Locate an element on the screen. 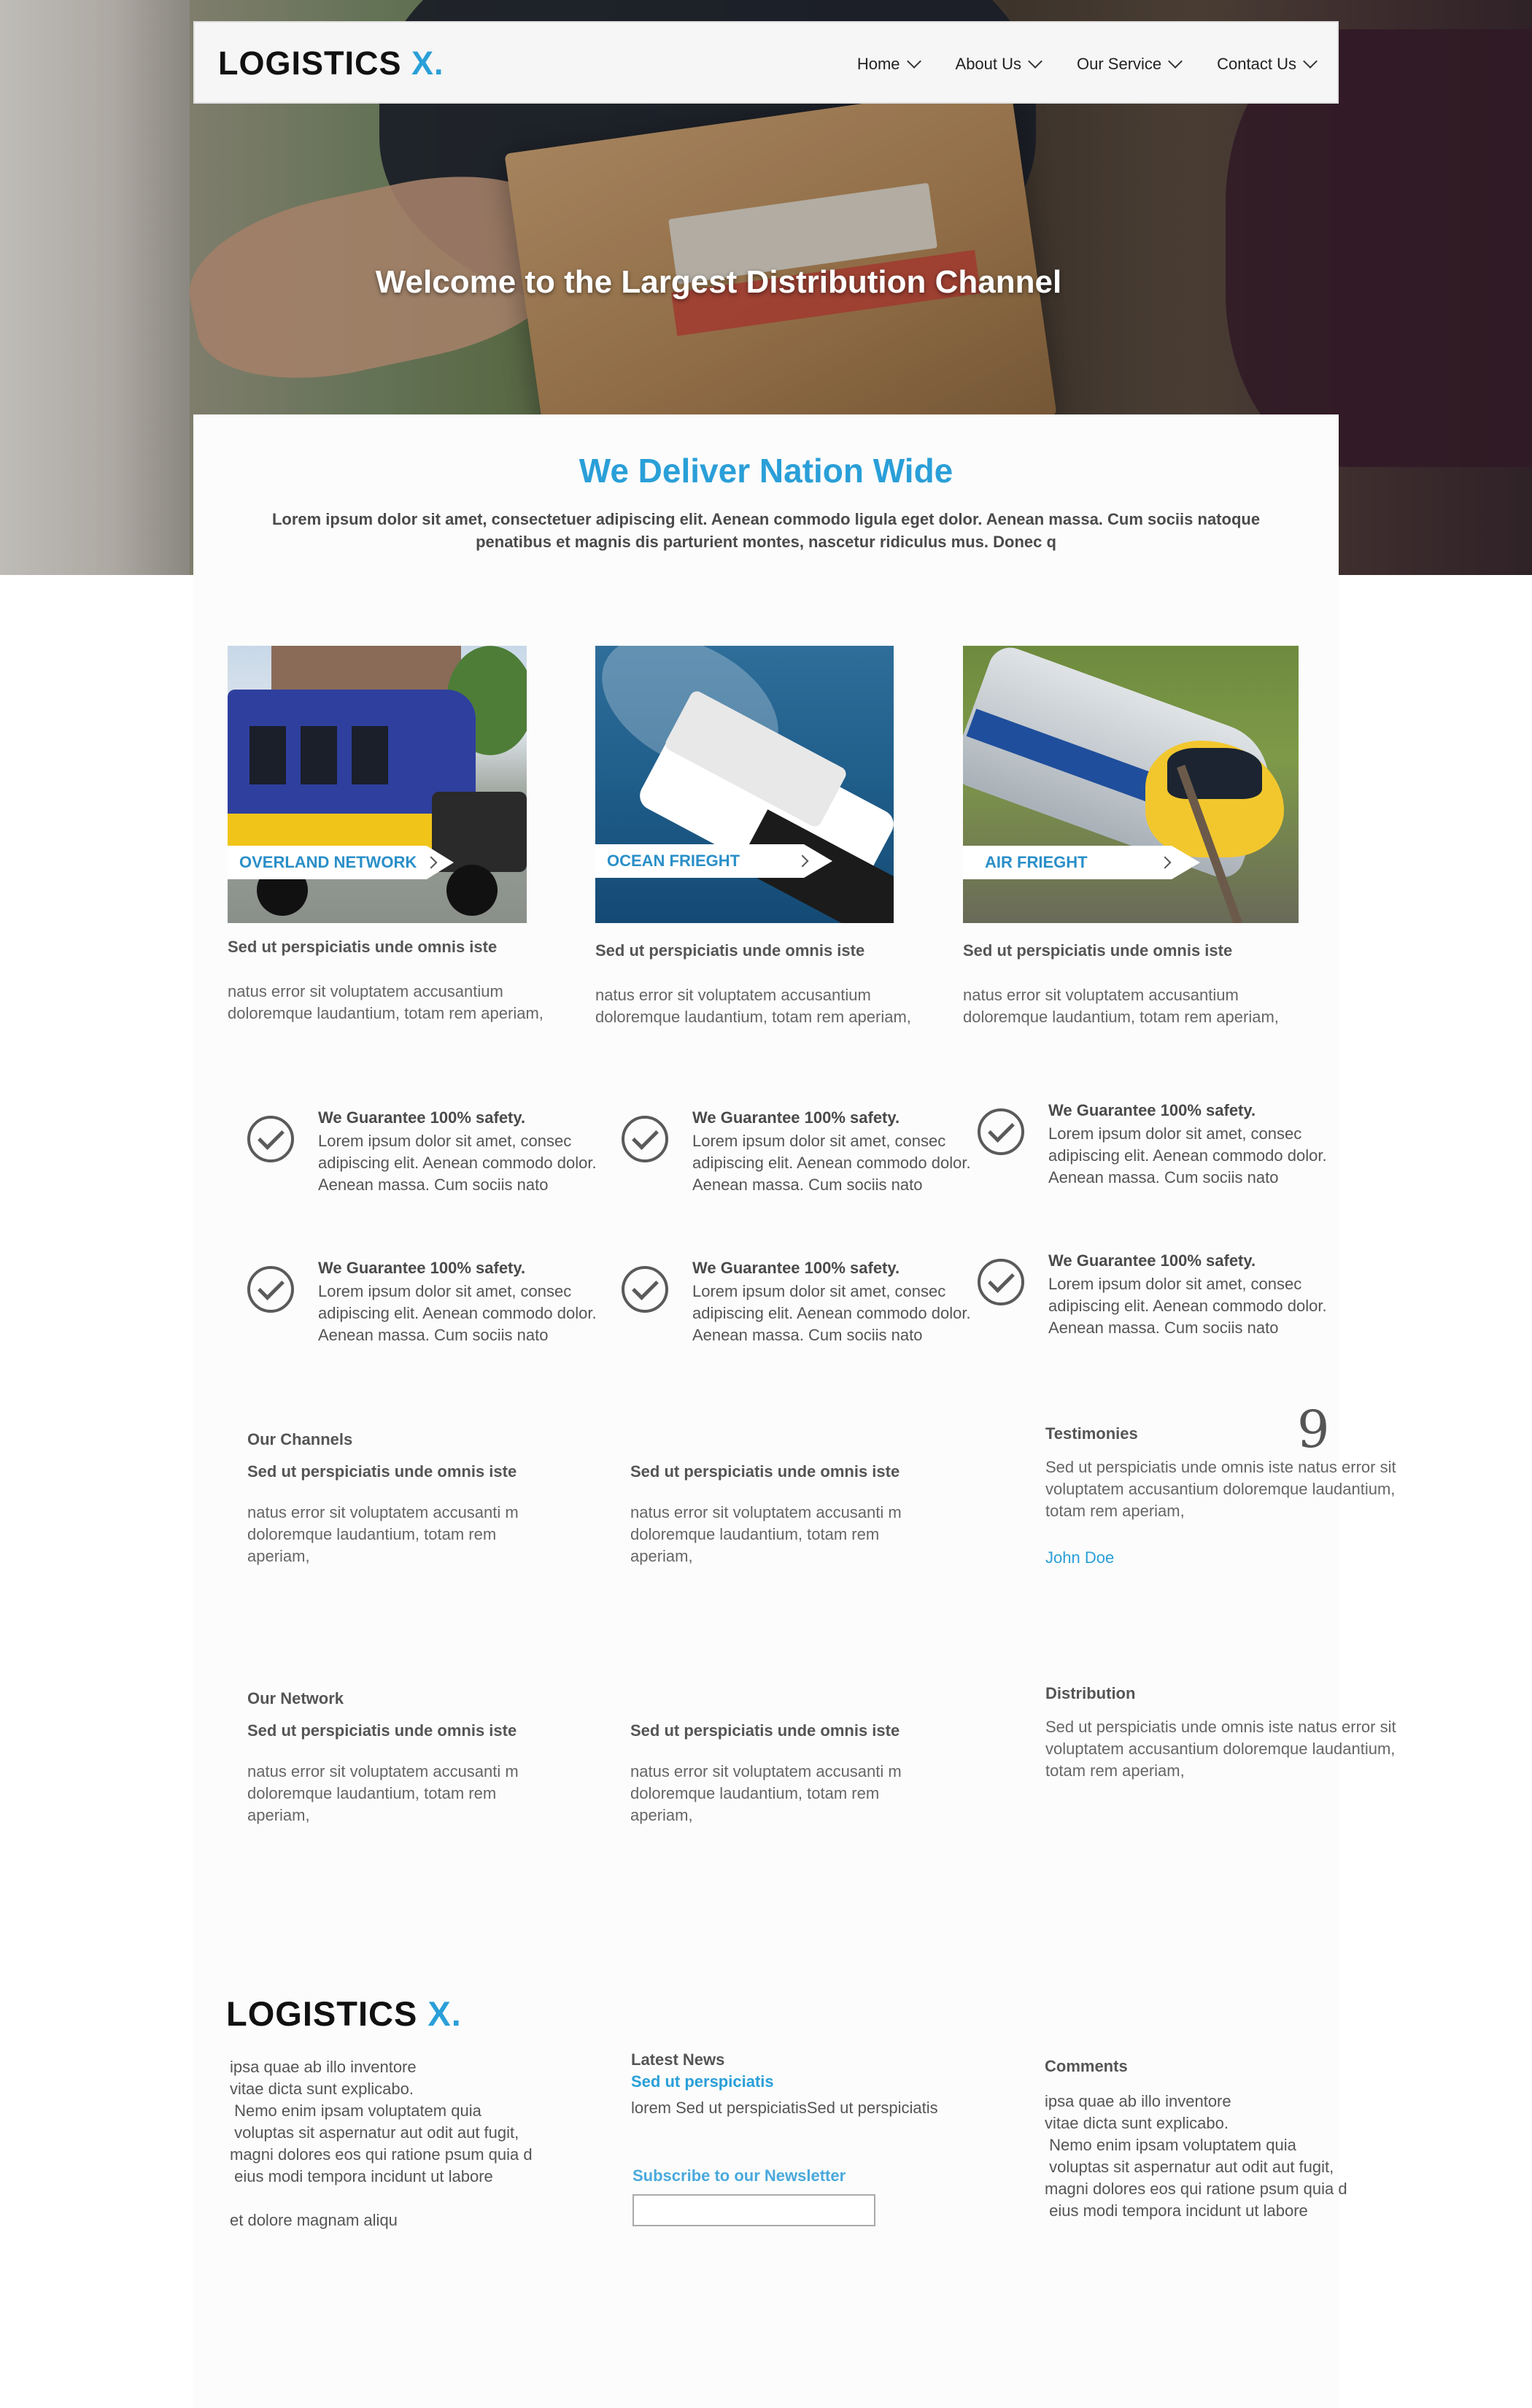 The width and height of the screenshot is (1532, 2408). intro-title: We Deliver Nation Wide is located at coordinates (766, 471).